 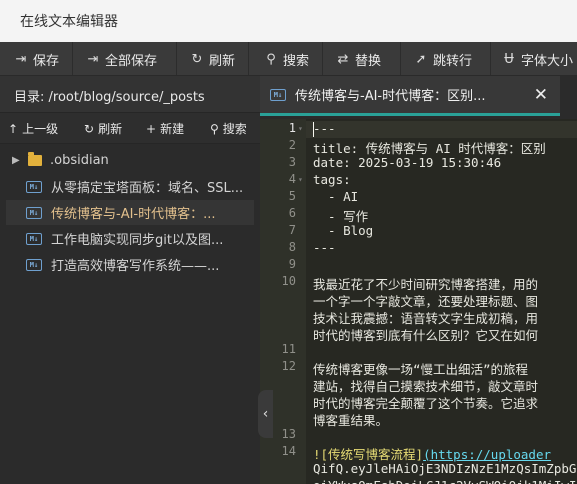 I want to click on go-up-button: ↑ 上一级, so click(x=33, y=128).